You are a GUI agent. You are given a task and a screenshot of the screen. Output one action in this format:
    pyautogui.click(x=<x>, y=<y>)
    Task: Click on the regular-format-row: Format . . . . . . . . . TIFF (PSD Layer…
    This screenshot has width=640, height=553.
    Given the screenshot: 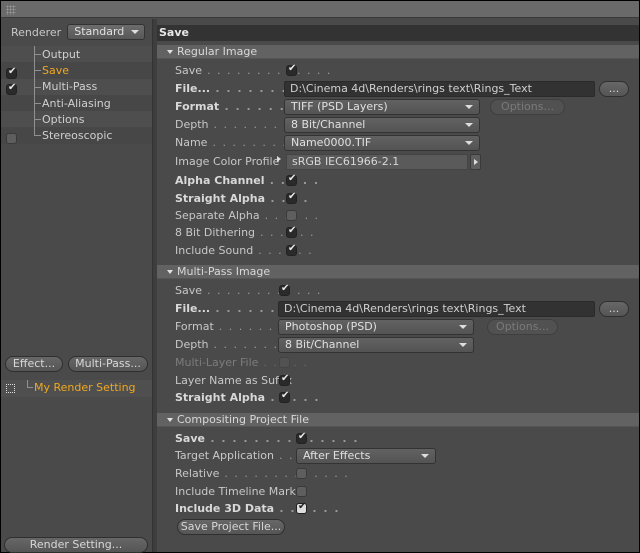 What is the action you would take?
    pyautogui.click(x=398, y=107)
    